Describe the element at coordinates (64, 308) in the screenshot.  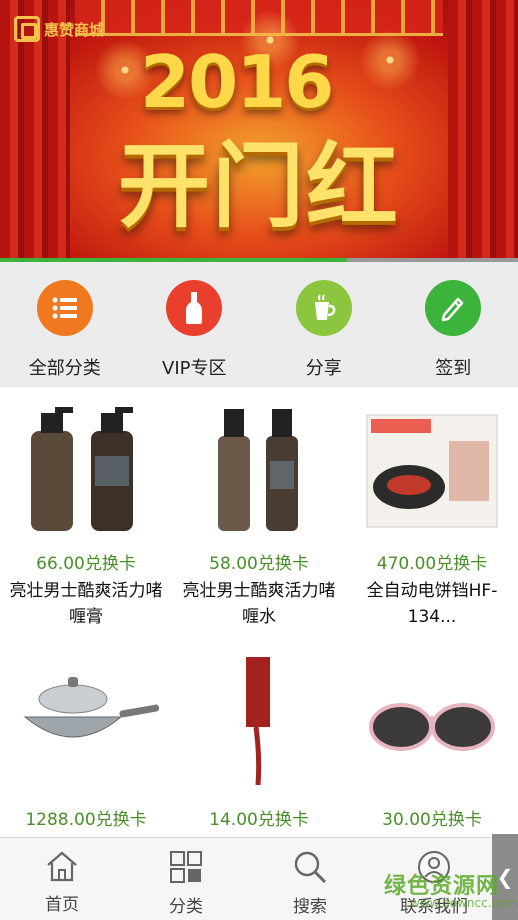
I see `list-icon` at that location.